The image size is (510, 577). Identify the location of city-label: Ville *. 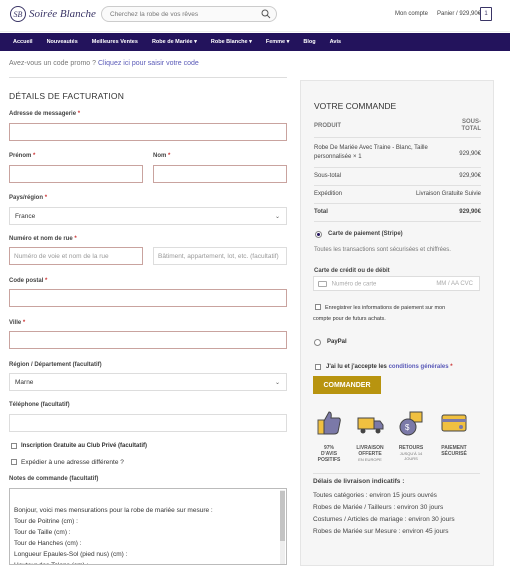
(17, 323).